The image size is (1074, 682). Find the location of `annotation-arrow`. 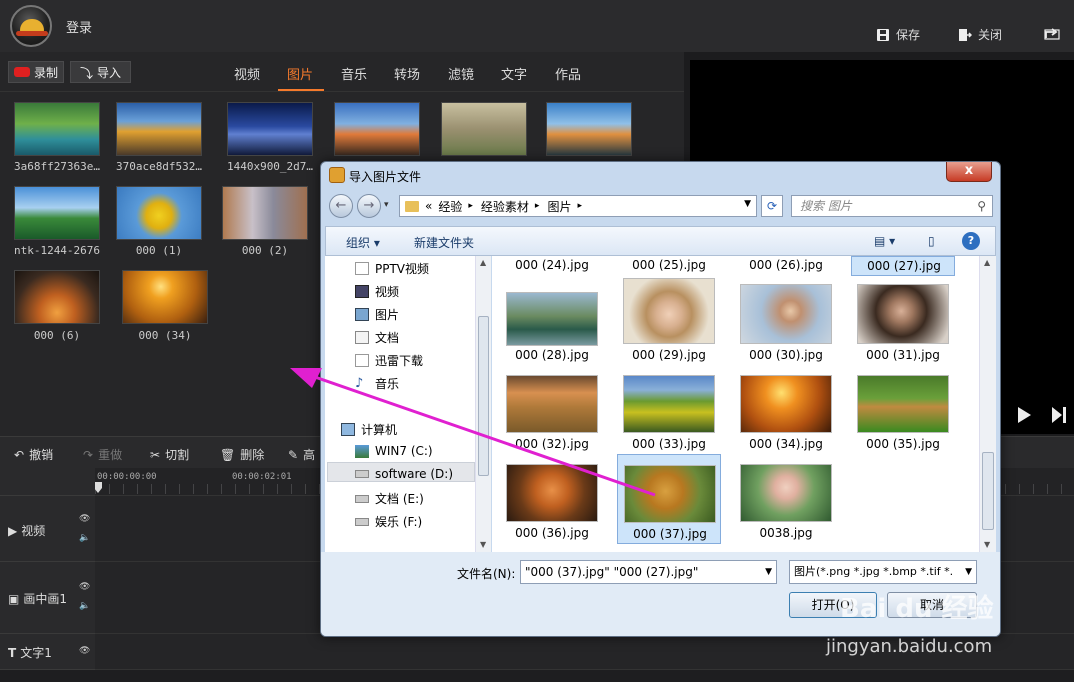

annotation-arrow is located at coordinates (473, 432).